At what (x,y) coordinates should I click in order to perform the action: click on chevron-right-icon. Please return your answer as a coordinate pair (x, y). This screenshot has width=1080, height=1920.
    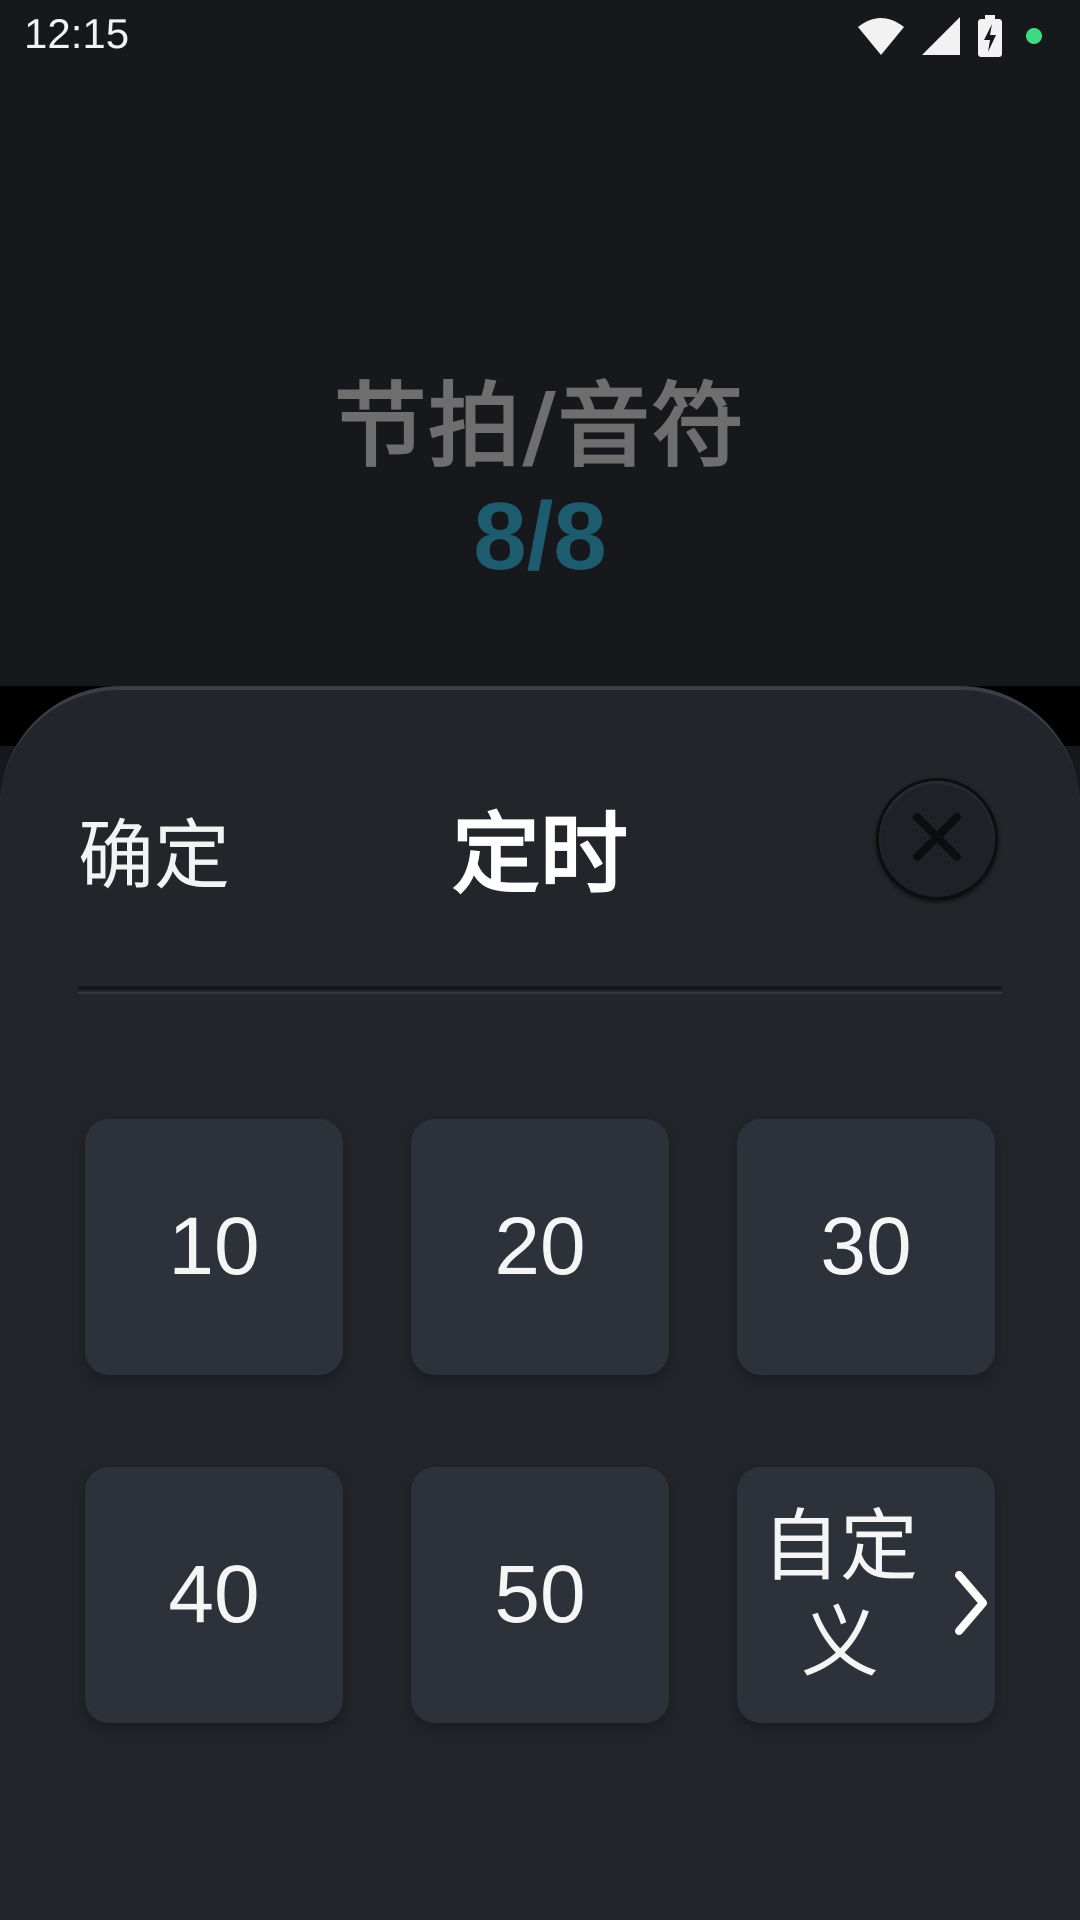
    Looking at the image, I should click on (971, 1610).